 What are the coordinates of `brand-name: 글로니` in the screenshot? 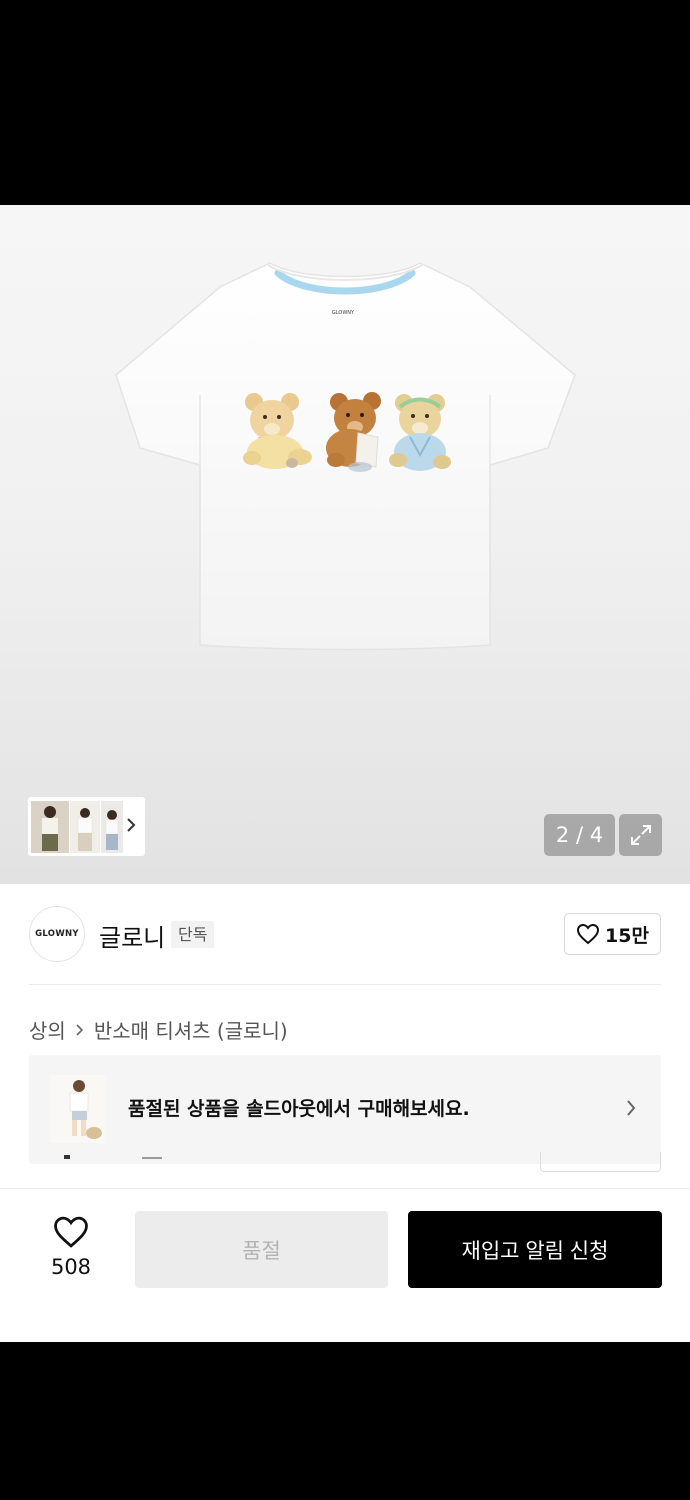 It's located at (132, 935).